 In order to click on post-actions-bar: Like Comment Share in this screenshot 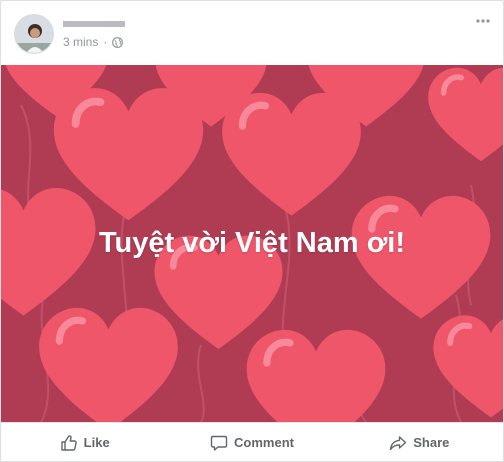, I will do `click(252, 441)`.